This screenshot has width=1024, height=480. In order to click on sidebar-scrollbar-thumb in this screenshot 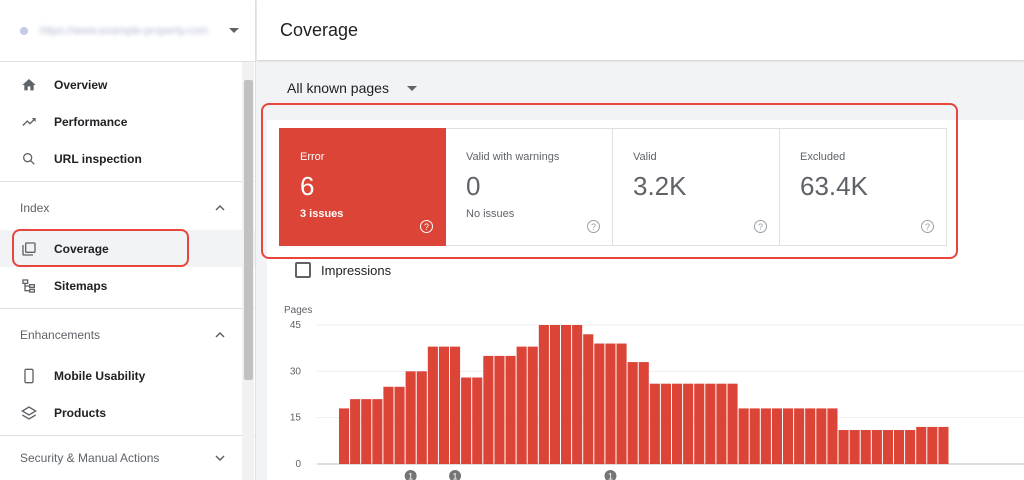, I will do `click(248, 230)`.